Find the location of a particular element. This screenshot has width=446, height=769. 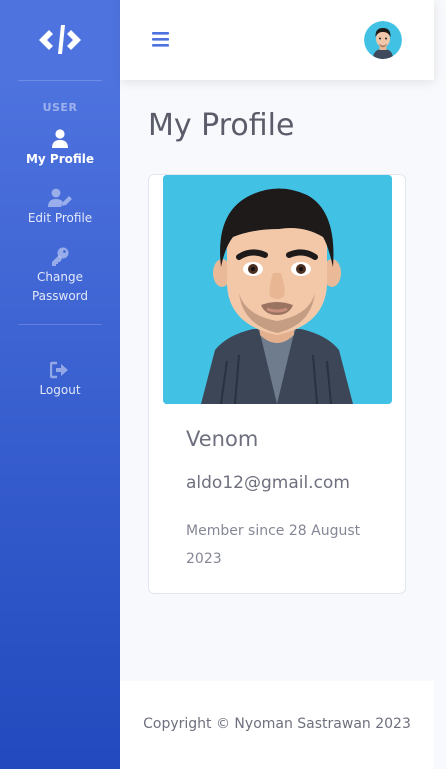

topbar is located at coordinates (277, 40).